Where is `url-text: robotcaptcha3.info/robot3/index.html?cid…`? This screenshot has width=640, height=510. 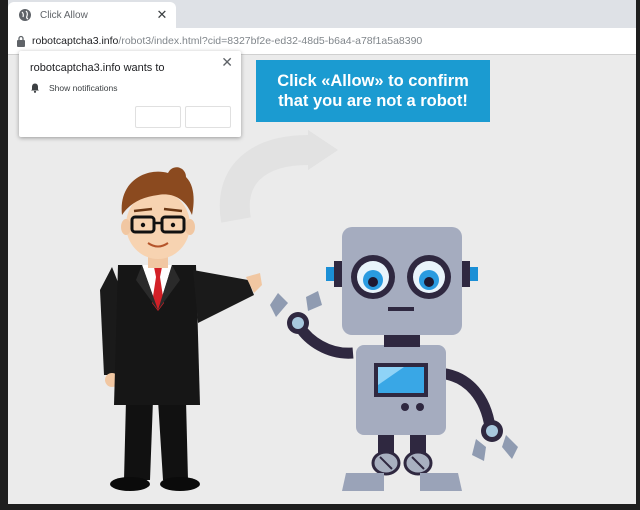 url-text: robotcaptcha3.info/robot3/index.html?cid… is located at coordinates (227, 41).